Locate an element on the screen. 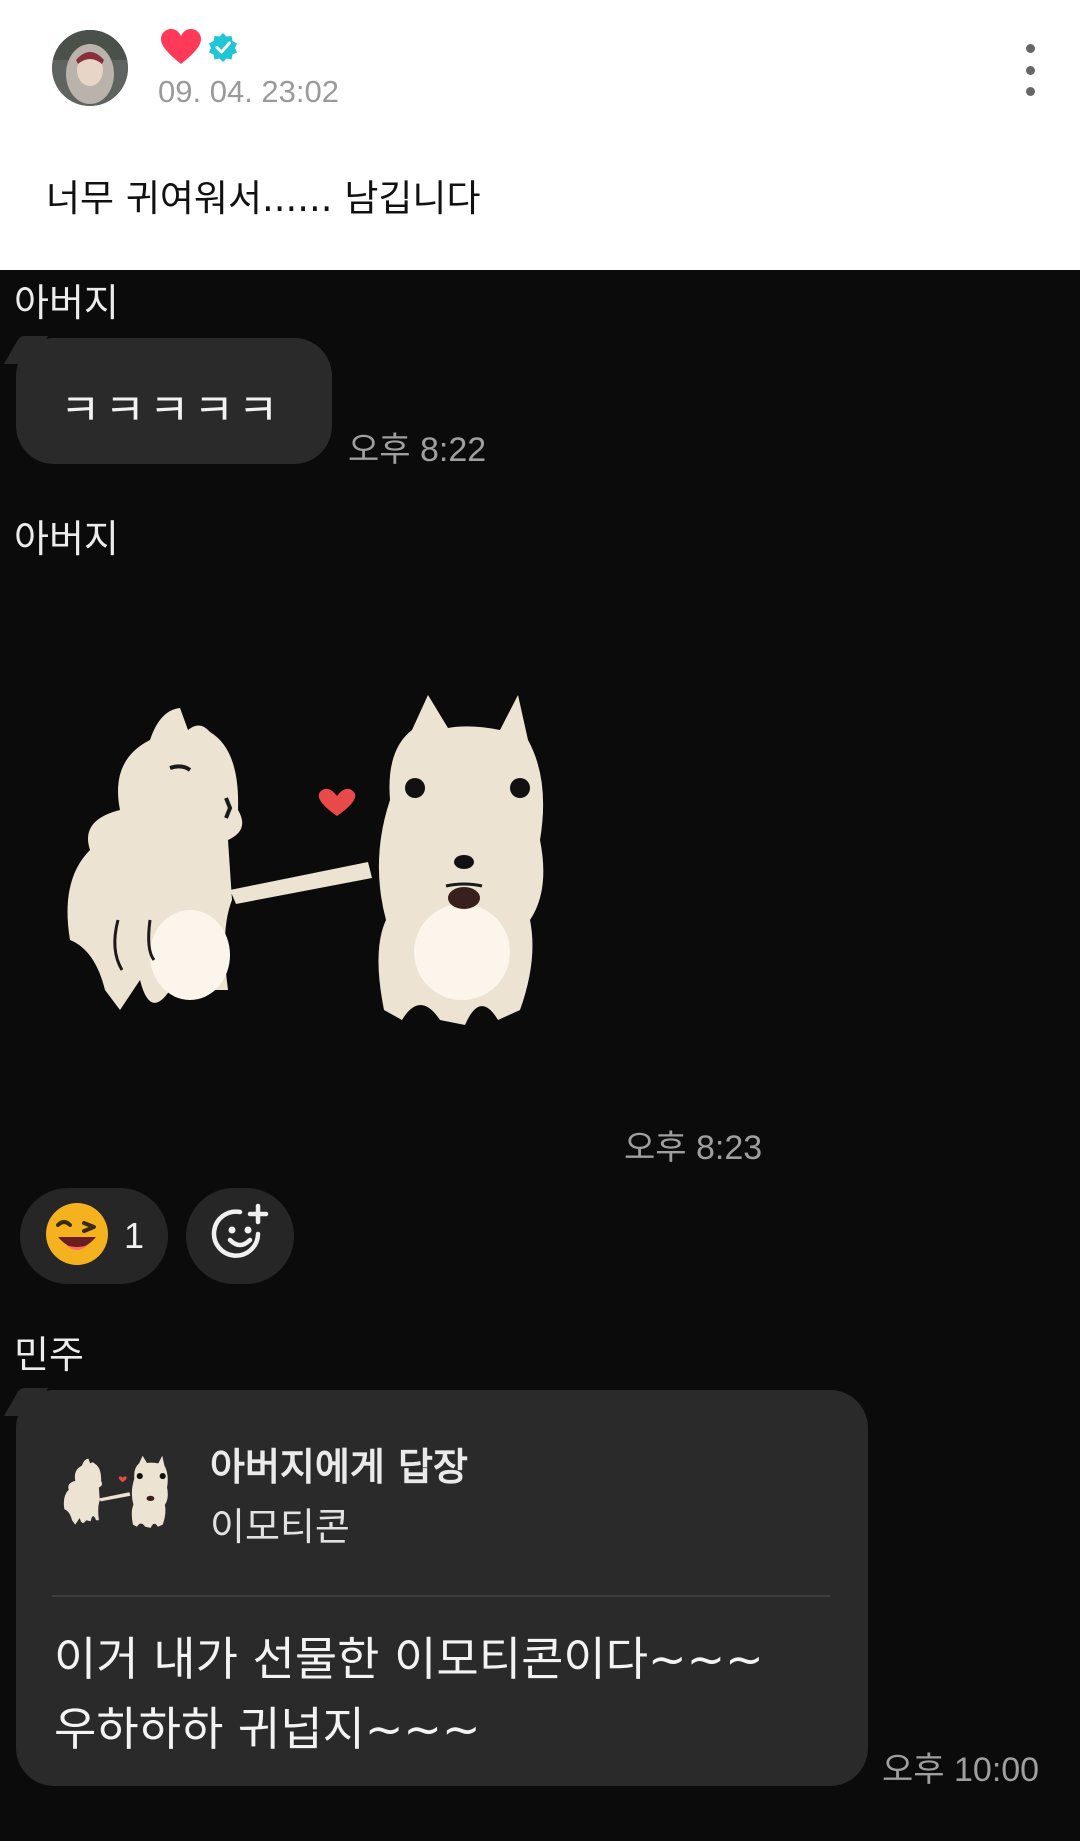 This screenshot has height=1841, width=1080. reply-divider is located at coordinates (441, 1596).